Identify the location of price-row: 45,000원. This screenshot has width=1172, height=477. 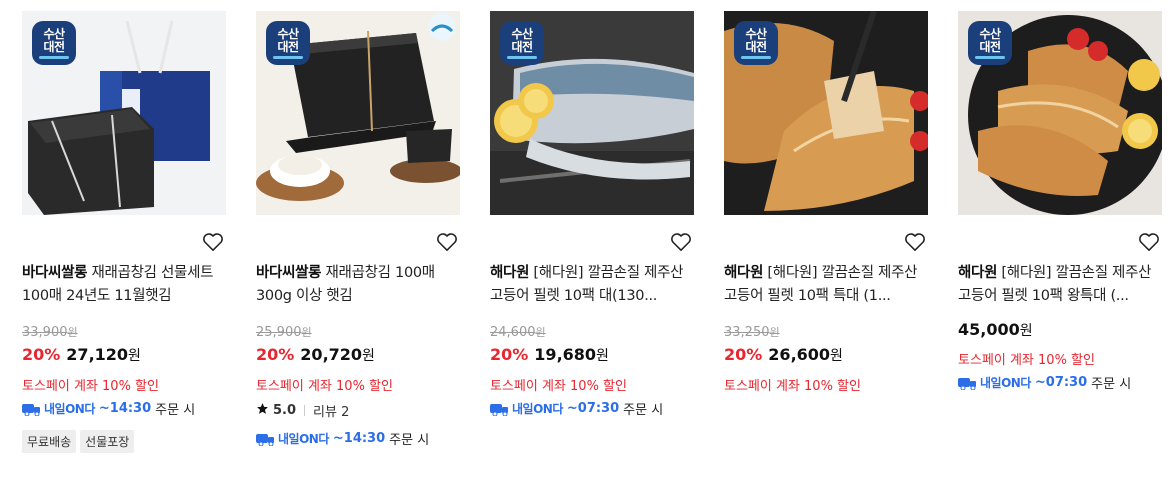
(995, 329).